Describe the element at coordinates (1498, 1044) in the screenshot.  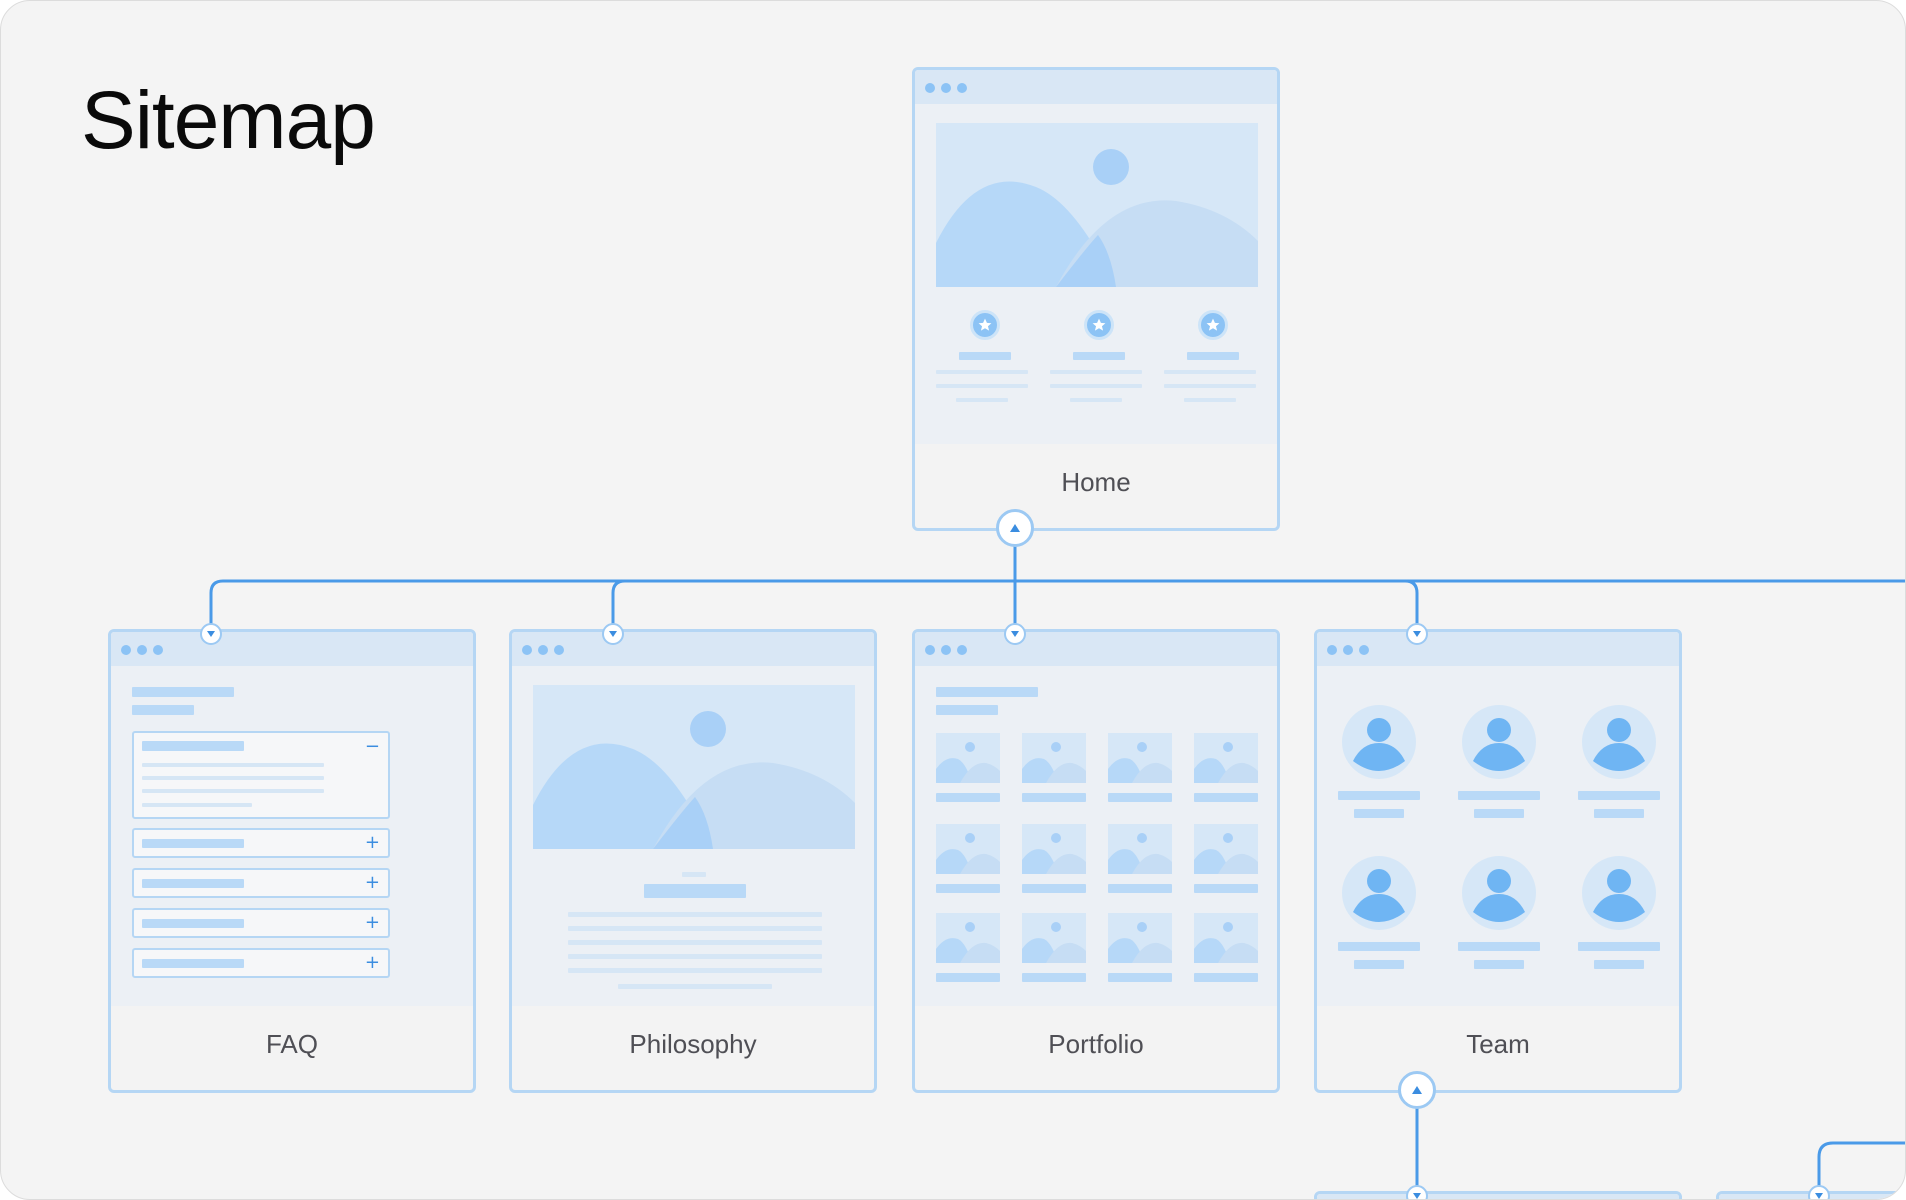
I see `card-label-team: Team` at that location.